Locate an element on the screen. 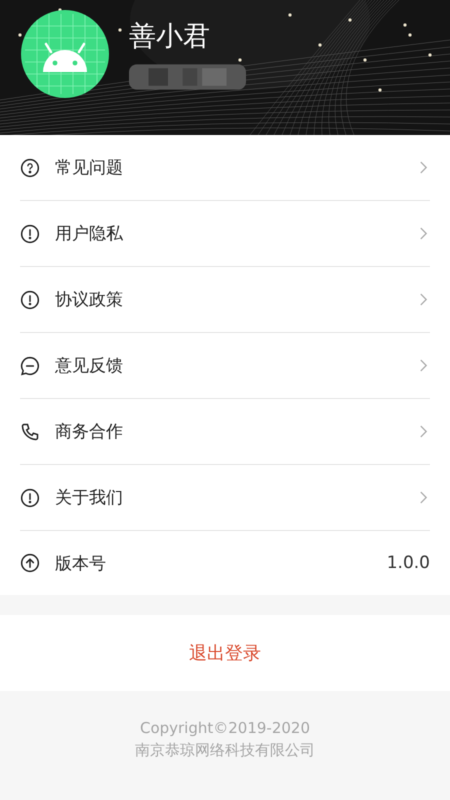 This screenshot has height=800, width=450. user-name: 善小君 is located at coordinates (170, 37).